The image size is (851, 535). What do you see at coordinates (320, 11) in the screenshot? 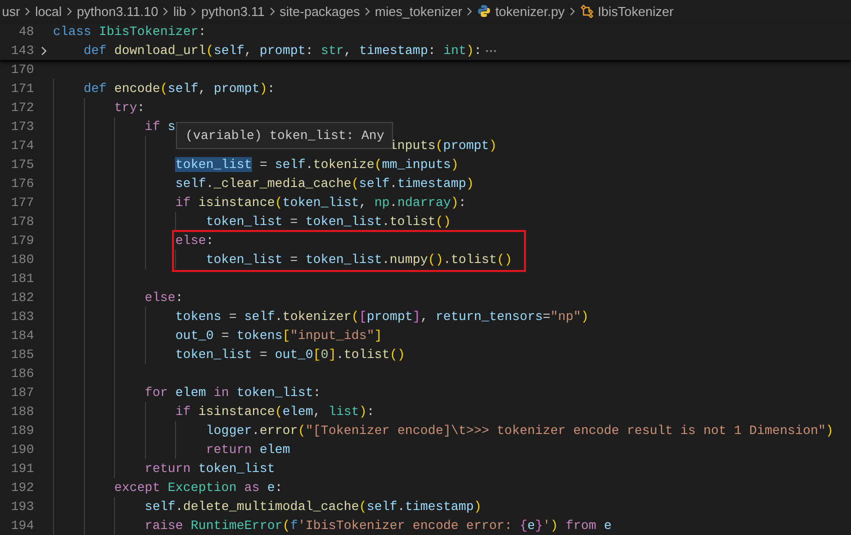
I see `breadcrumb-item: site-packages` at bounding box center [320, 11].